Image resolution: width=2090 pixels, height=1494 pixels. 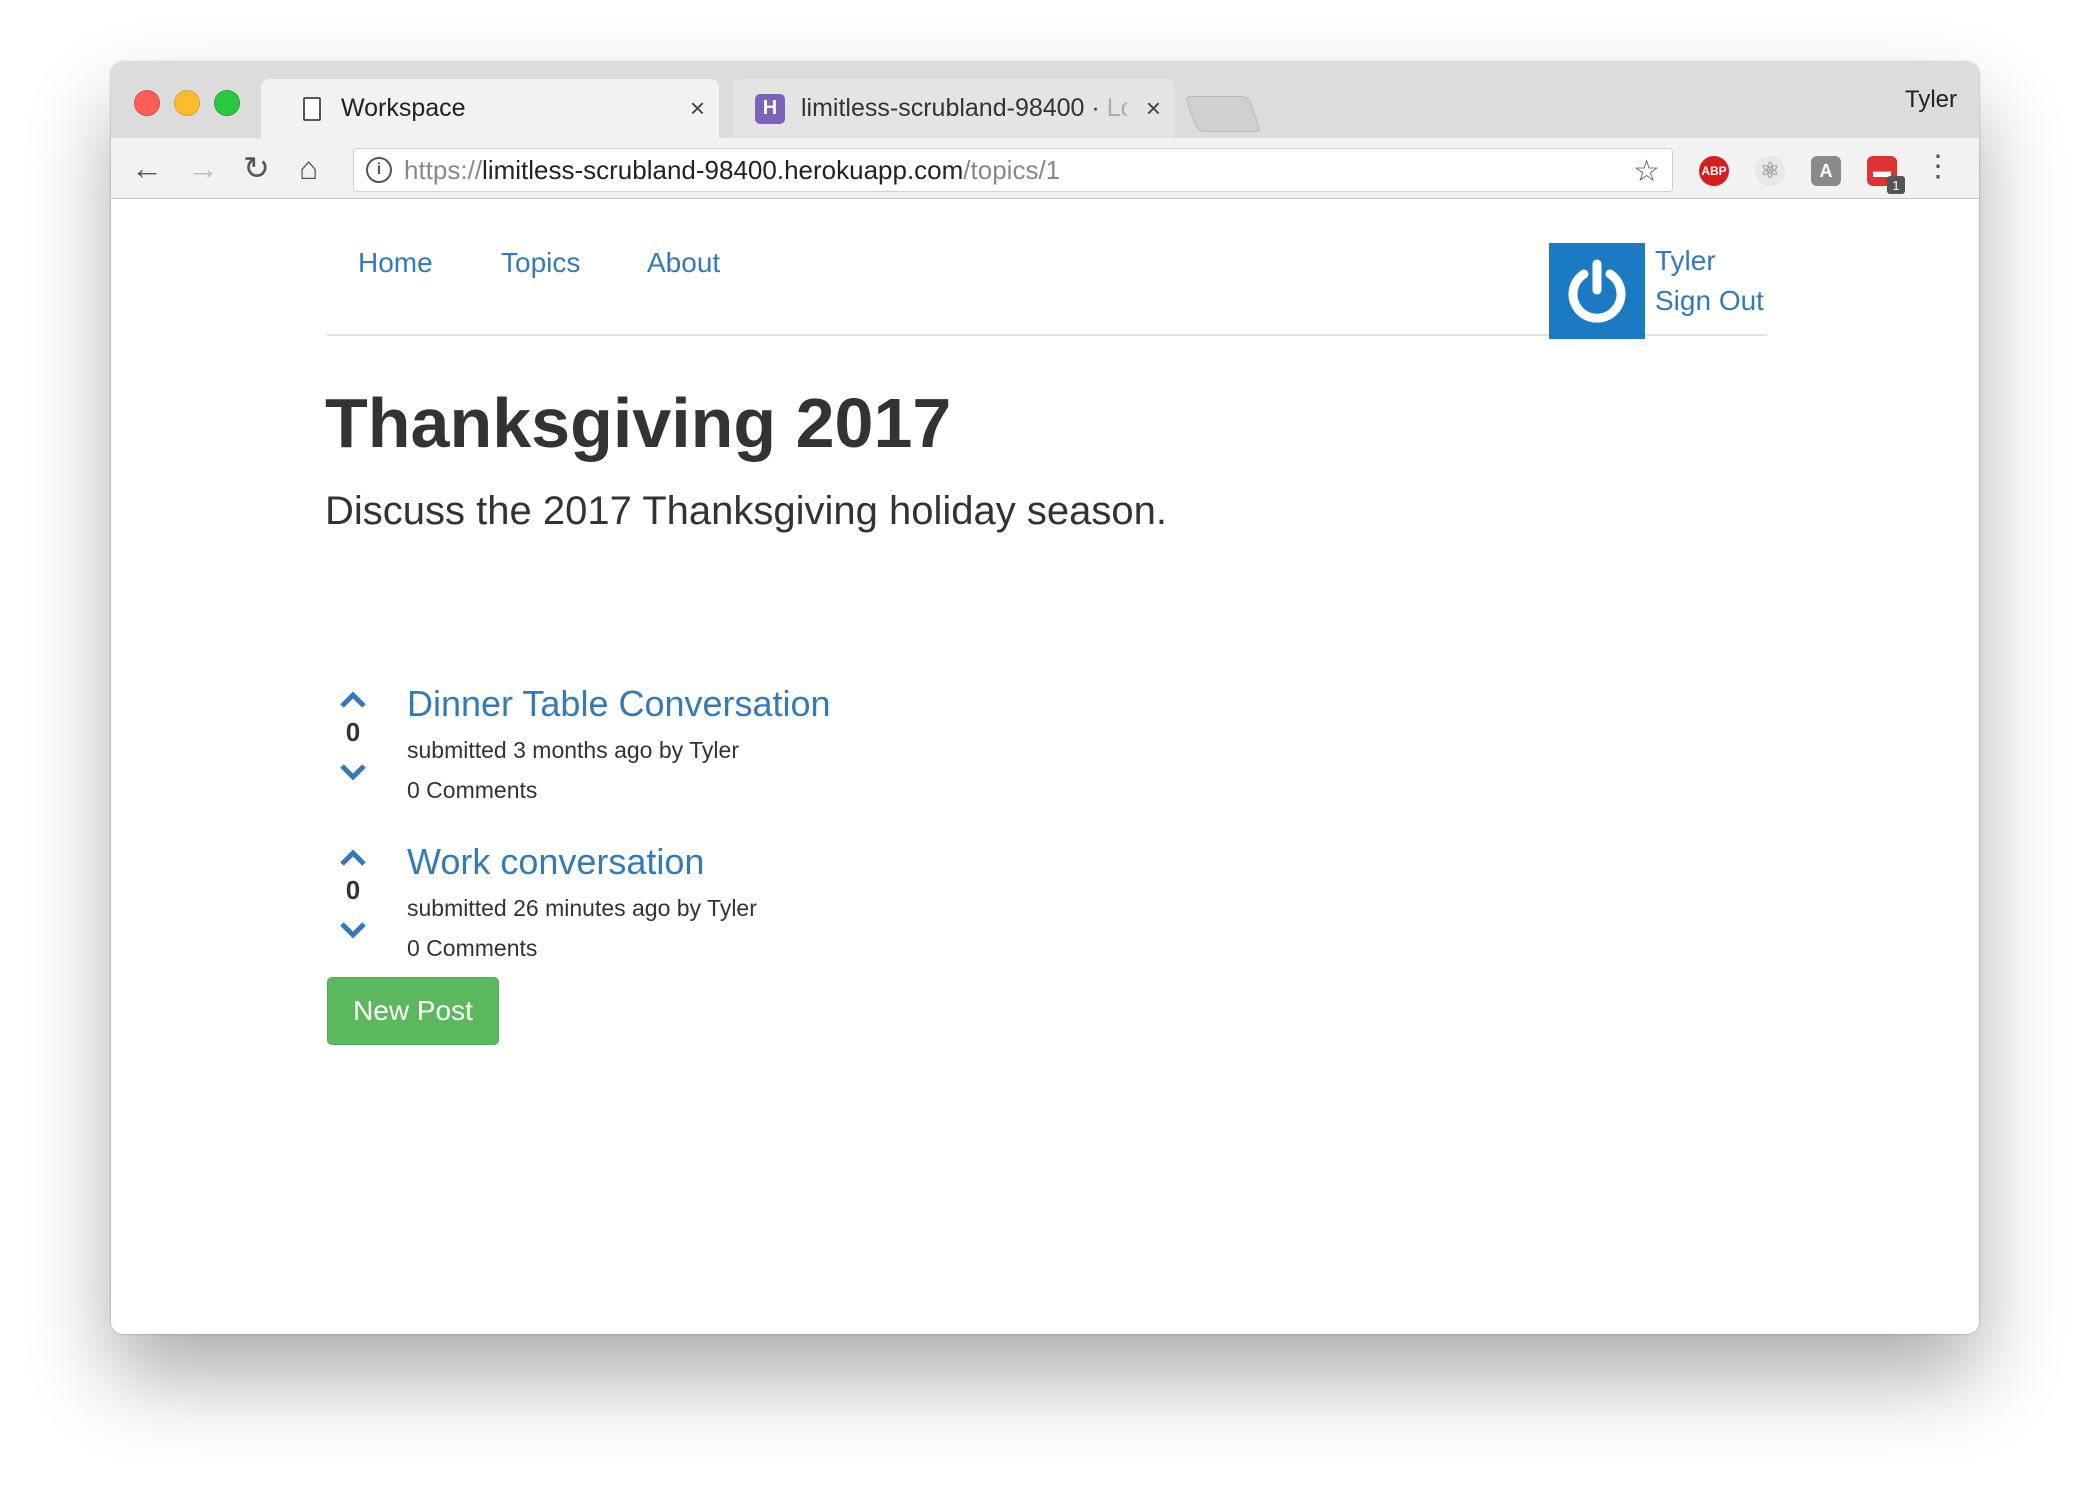 I want to click on tab-heroku: H limitless-scrubland-98400 · Lo ×, so click(x=954, y=108).